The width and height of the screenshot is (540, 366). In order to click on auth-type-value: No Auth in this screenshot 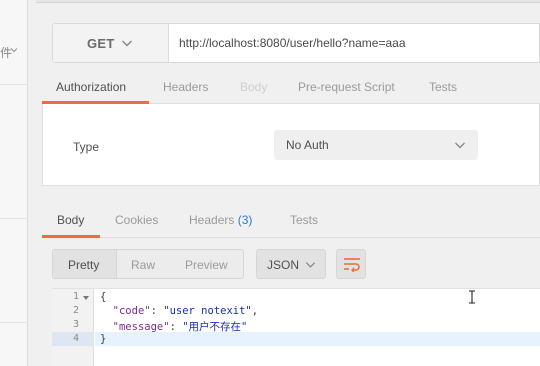, I will do `click(307, 145)`.